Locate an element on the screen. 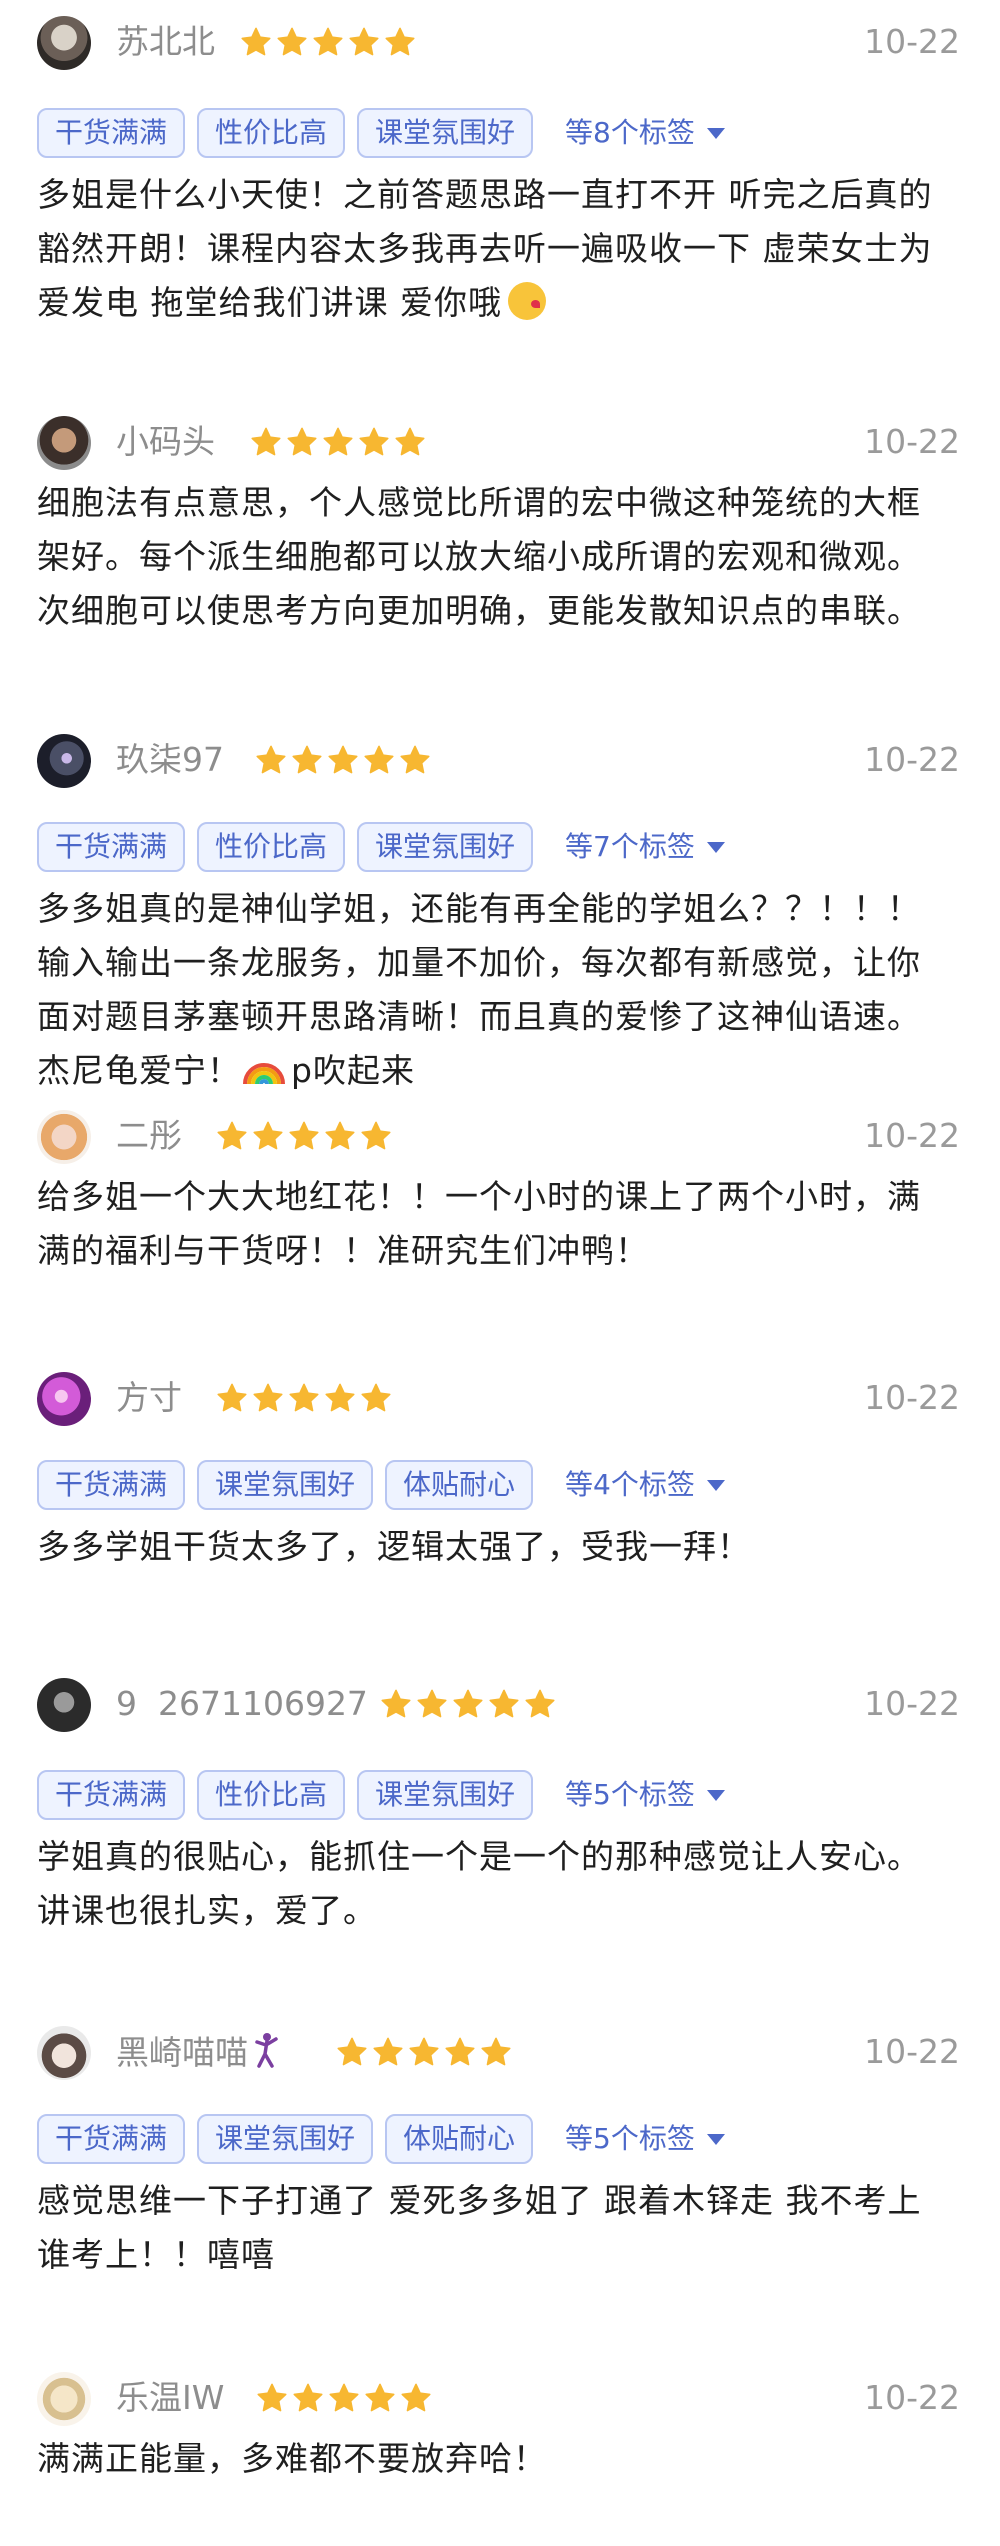 This screenshot has width=1000, height=2546. tag-list: 干货满满 性价比高 课堂氛围好 等7个标签 is located at coordinates (381, 847).